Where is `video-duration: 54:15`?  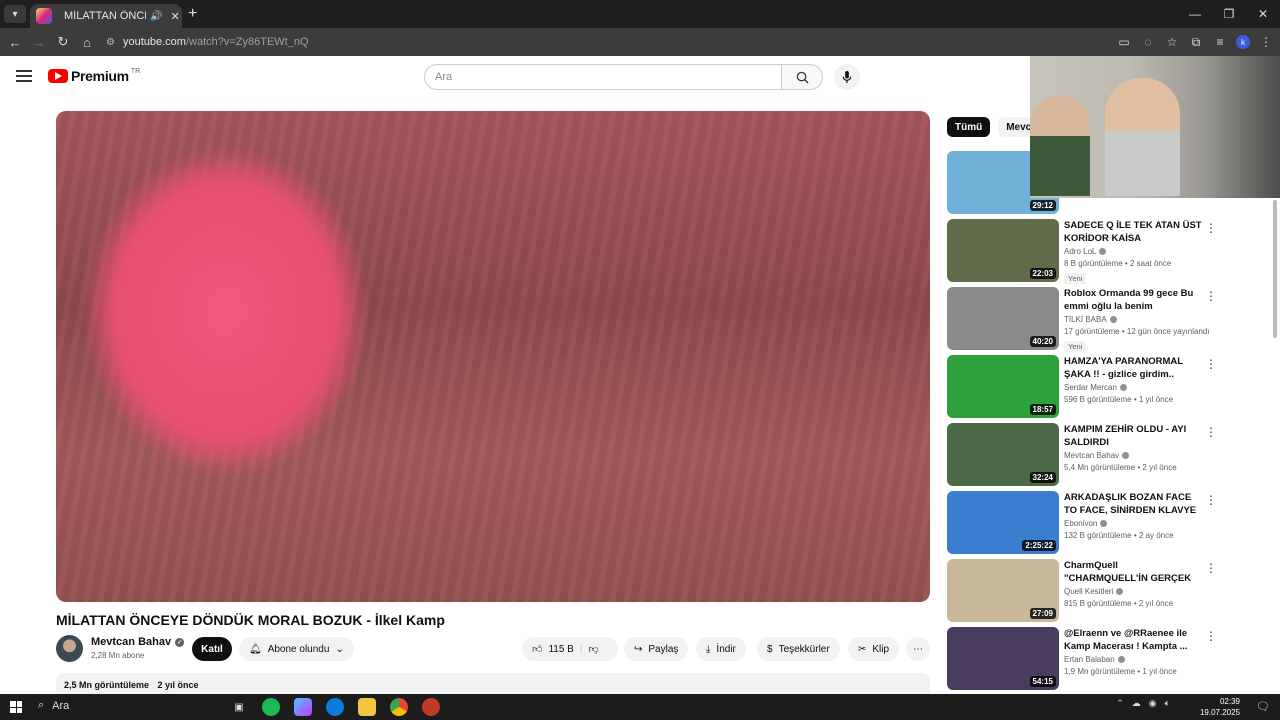
video-duration: 54:15 is located at coordinates (1042, 681).